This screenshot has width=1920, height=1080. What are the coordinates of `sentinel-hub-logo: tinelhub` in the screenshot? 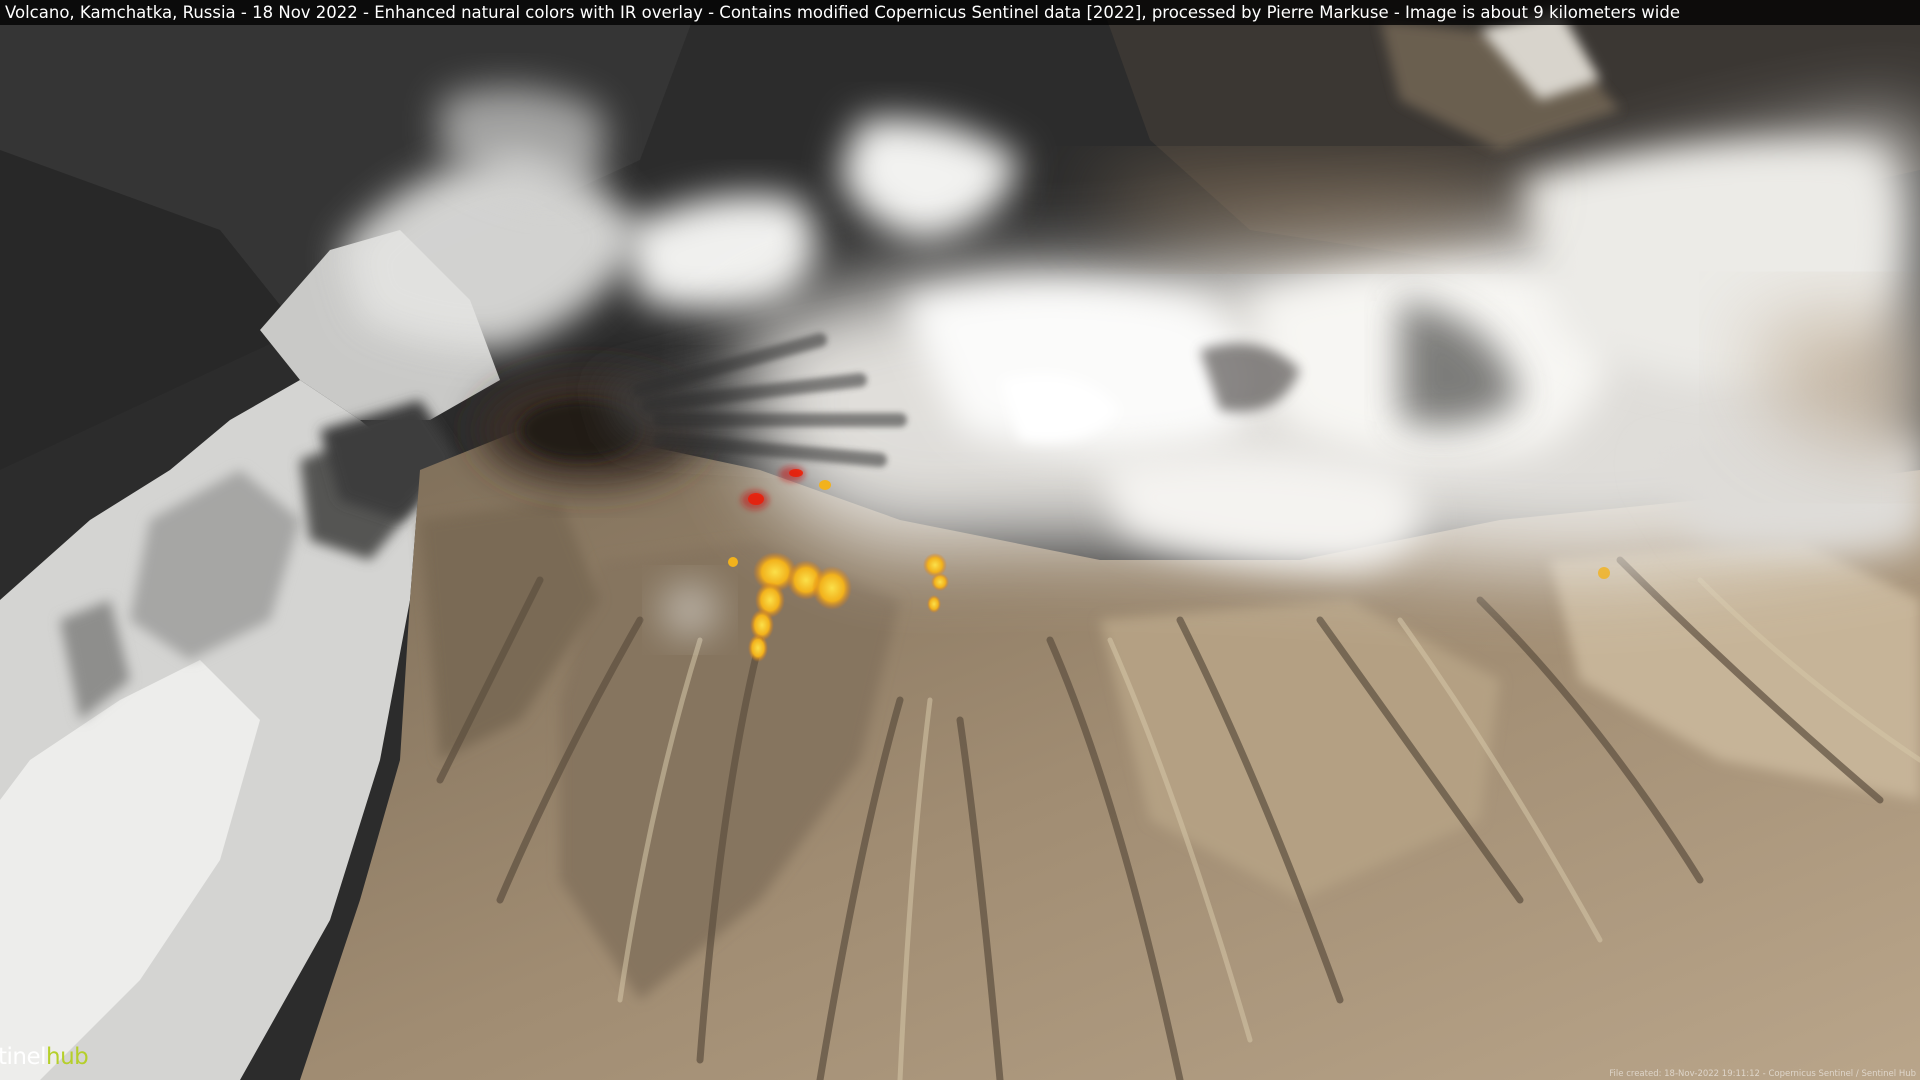 It's located at (44, 1057).